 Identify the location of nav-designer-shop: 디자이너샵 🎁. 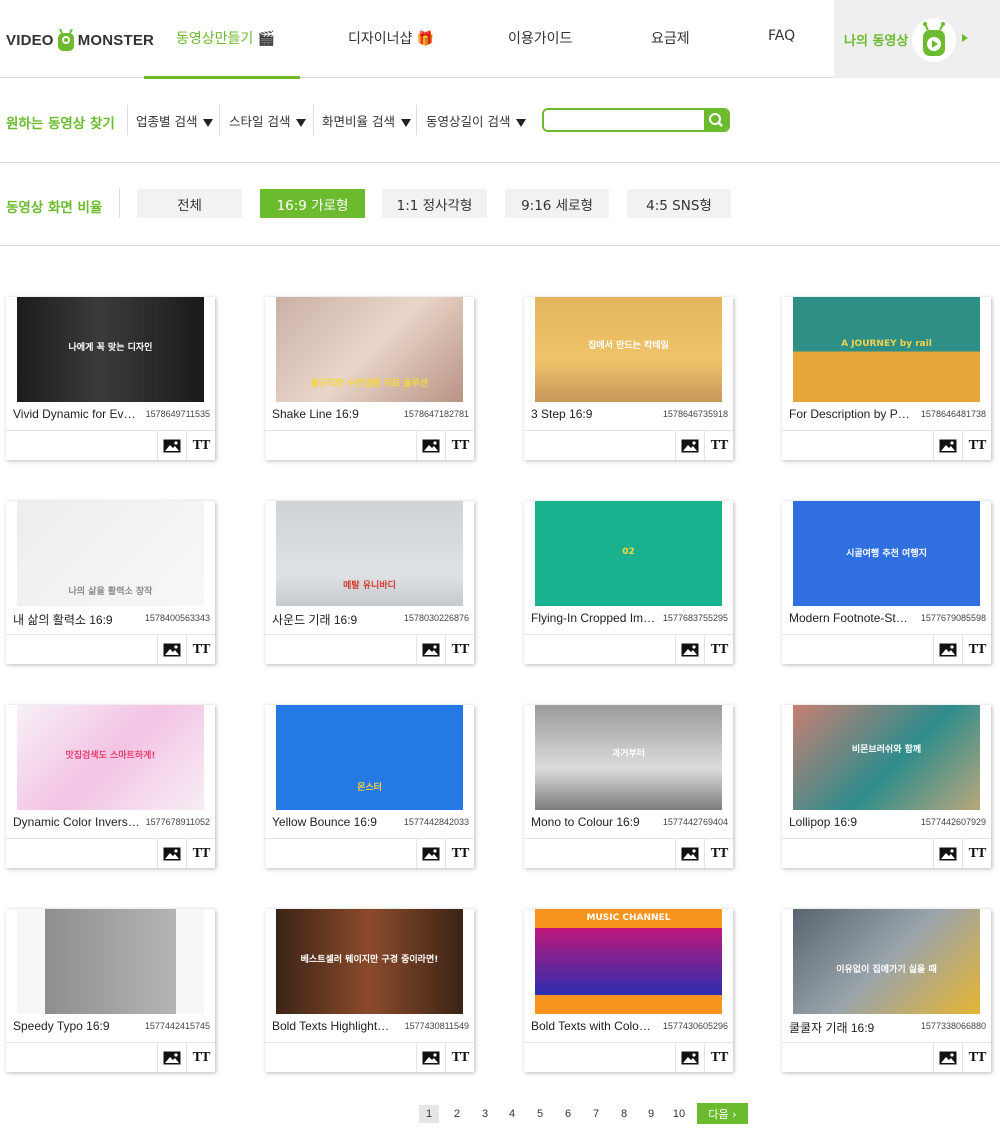
(391, 38).